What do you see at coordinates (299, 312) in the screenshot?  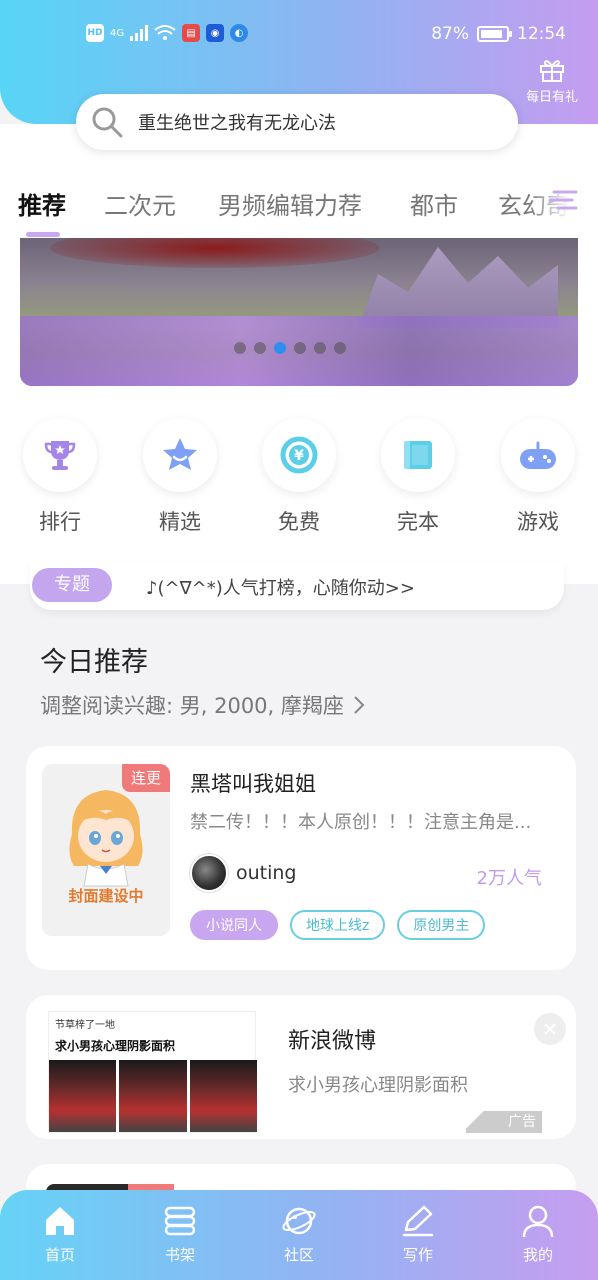 I see `promo-banner` at bounding box center [299, 312].